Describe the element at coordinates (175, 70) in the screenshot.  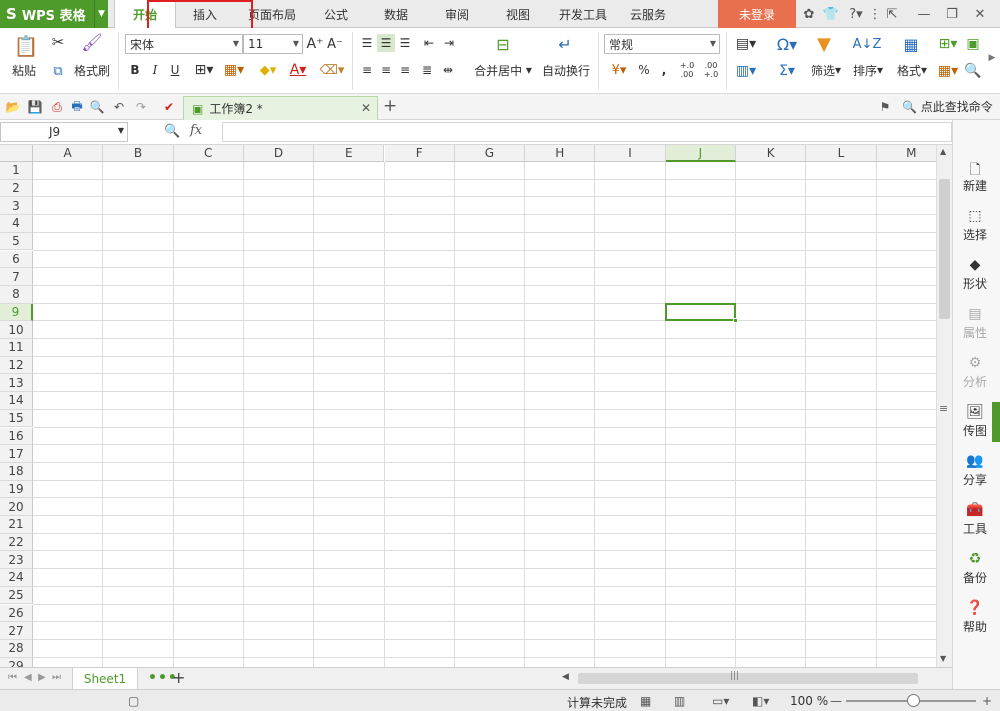
I see `underline-button: U` at that location.